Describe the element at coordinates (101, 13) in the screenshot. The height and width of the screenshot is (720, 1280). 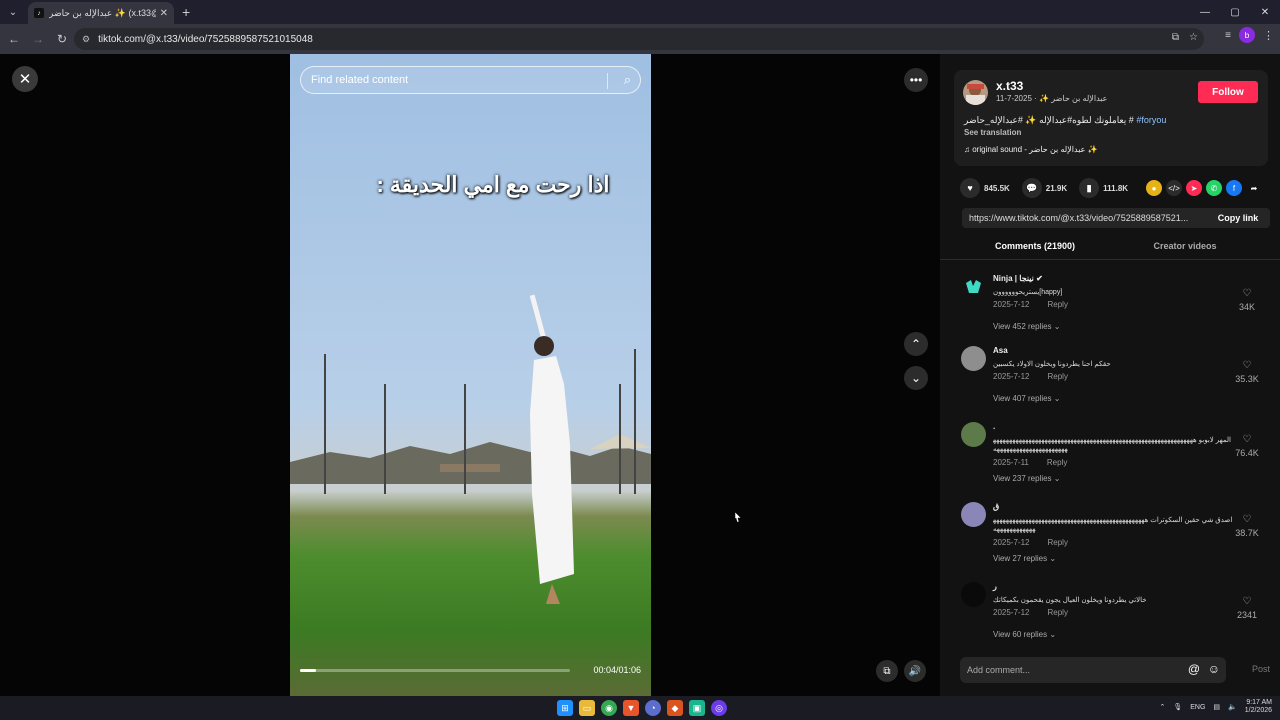
I see `browser-tab: ♪ عبدالإله بن حاضر ✨ (x.t33@) | TikTok ✕` at that location.